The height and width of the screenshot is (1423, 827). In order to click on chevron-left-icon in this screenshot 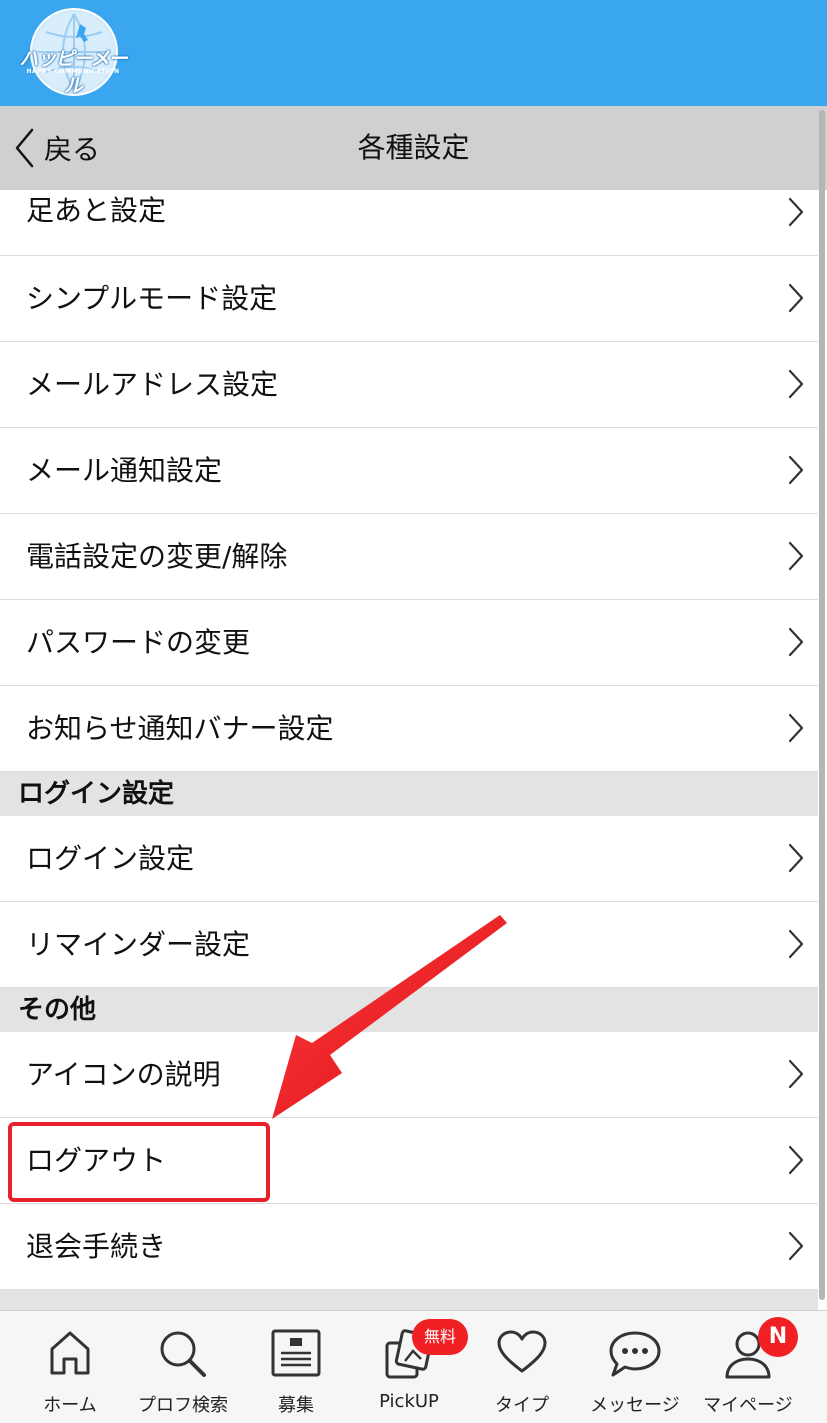, I will do `click(24, 148)`.